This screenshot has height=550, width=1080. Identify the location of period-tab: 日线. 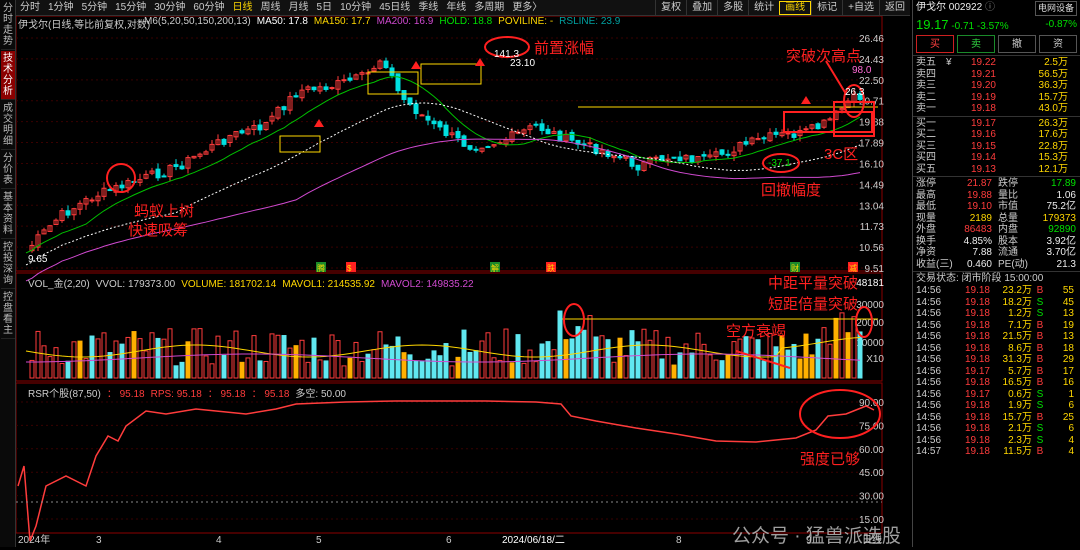
(243, 8).